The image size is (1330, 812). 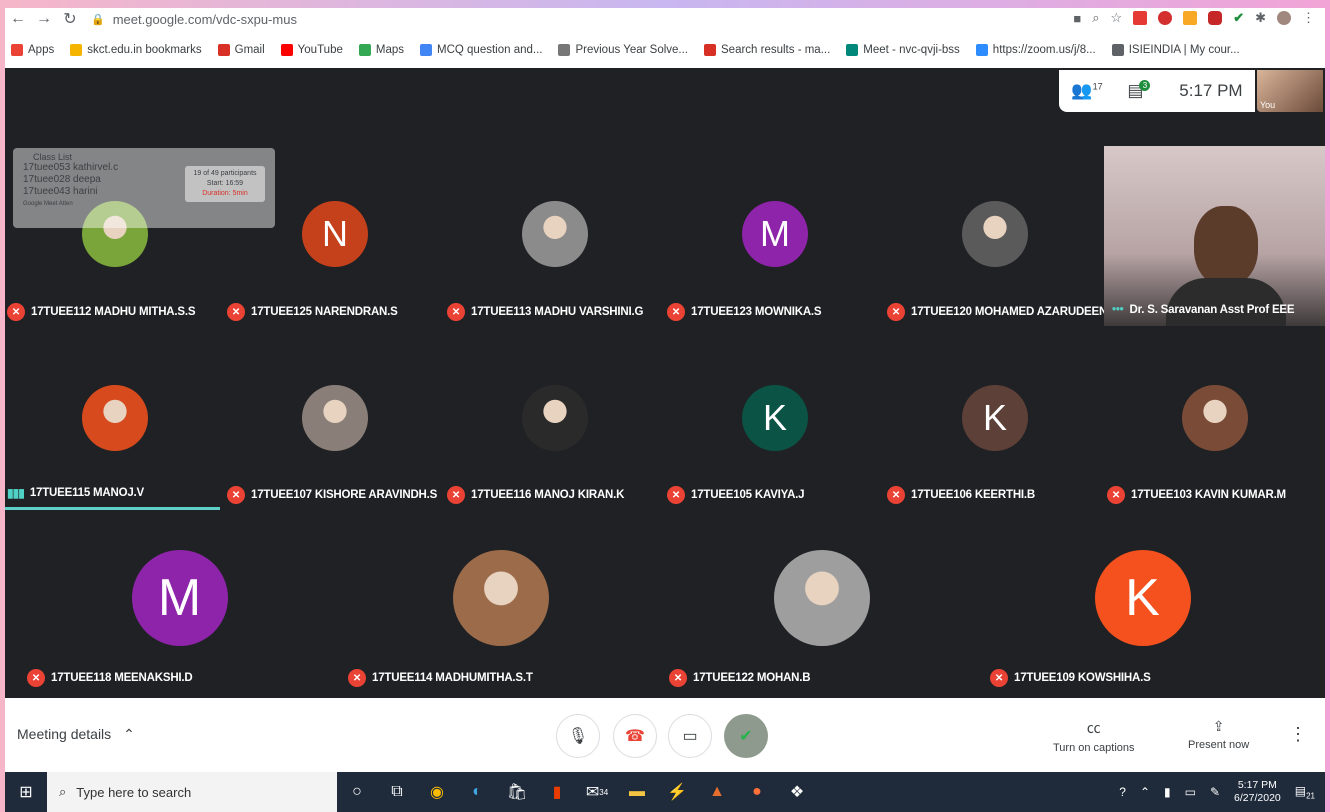 What do you see at coordinates (775, 418) in the screenshot?
I see `participant-tile: K ✕ 17TUEE105 KAVIYA.J` at bounding box center [775, 418].